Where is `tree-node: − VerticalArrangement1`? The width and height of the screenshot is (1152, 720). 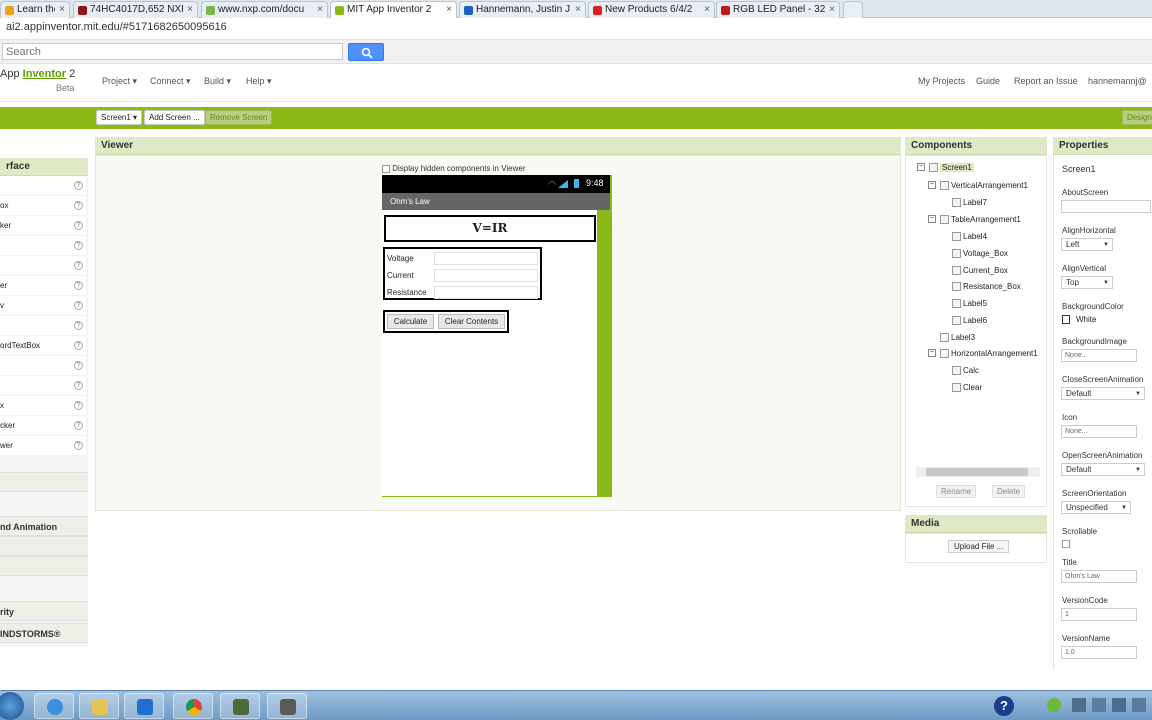 tree-node: − VerticalArrangement1 is located at coordinates (978, 186).